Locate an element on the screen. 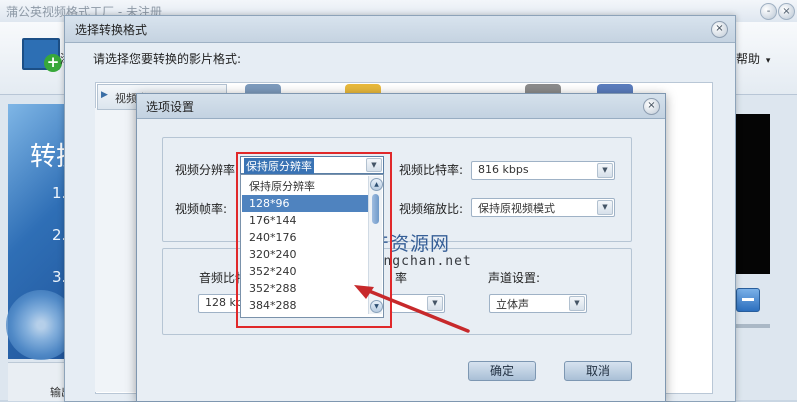 This screenshot has height=402, width=797. channel-label: 声道设置: is located at coordinates (514, 278).